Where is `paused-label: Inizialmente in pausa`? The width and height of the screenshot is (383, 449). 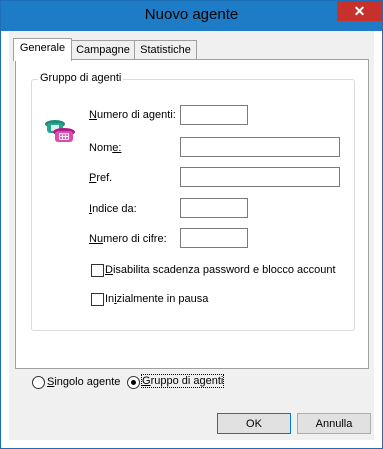
paused-label: Inizialmente in pausa is located at coordinates (157, 299).